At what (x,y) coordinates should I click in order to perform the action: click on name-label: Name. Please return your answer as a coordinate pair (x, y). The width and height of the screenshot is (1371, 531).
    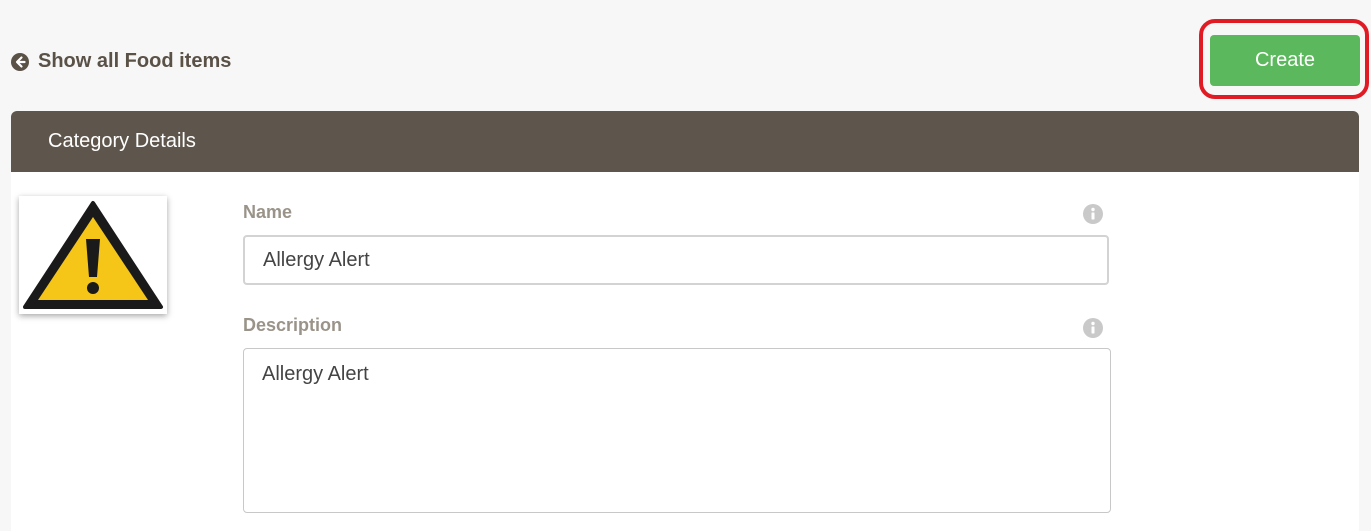
    Looking at the image, I should click on (268, 212).